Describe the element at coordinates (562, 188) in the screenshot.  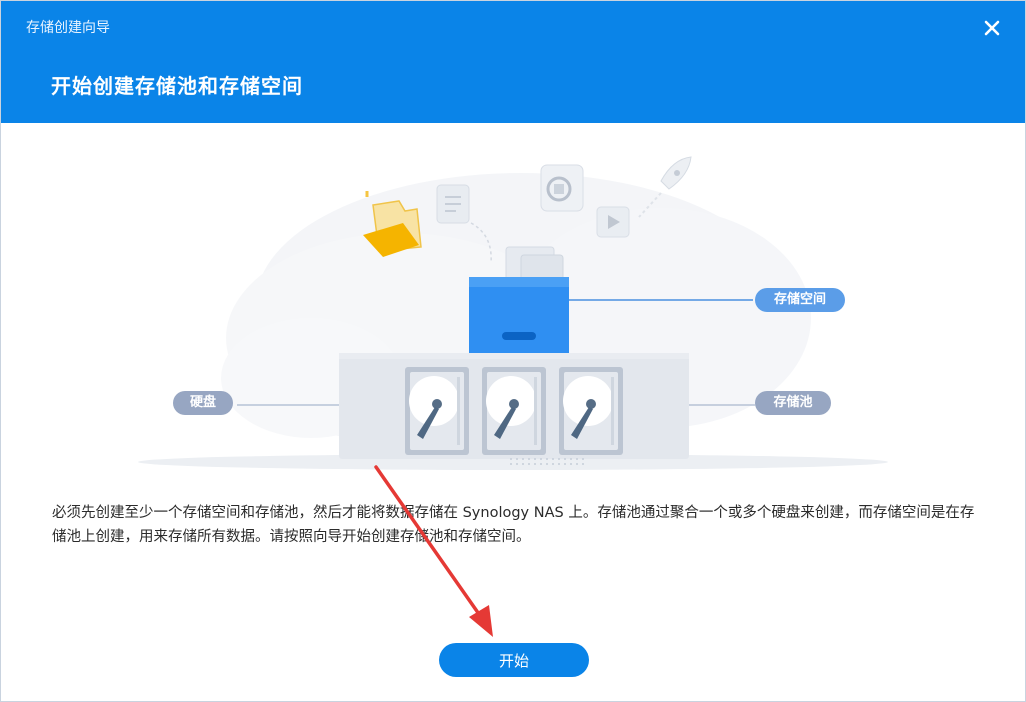
I see `synology-logo-icon` at that location.